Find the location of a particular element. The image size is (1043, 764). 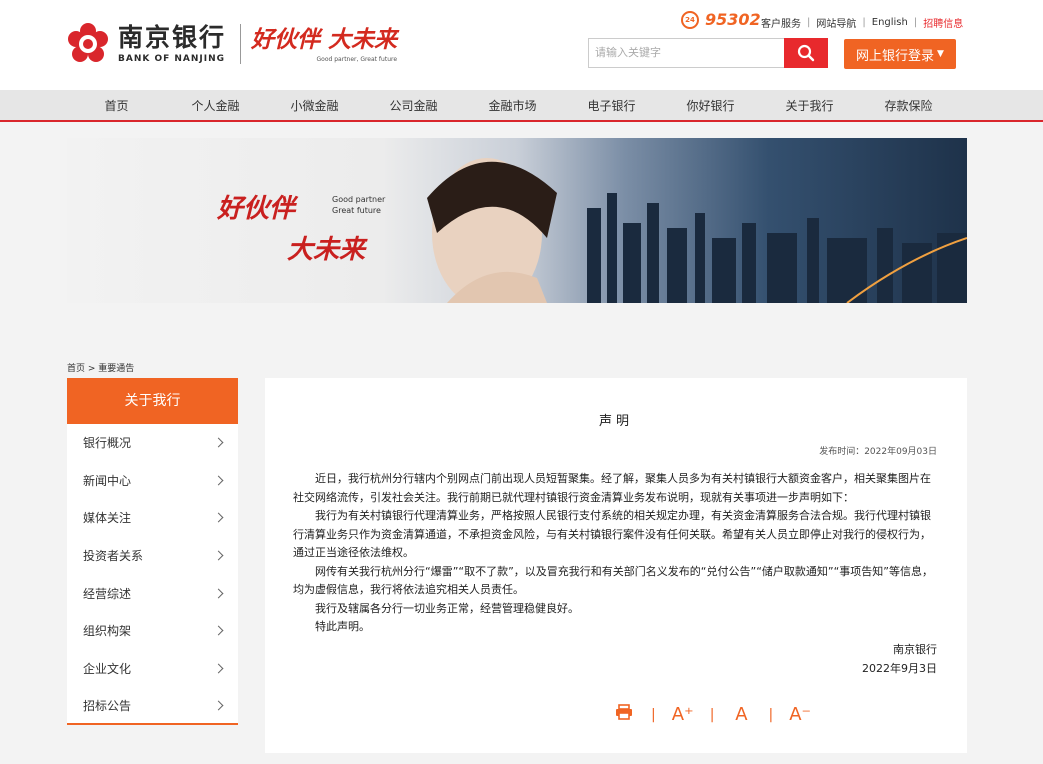

sidebar-item-label: 招标公告 is located at coordinates (107, 706).